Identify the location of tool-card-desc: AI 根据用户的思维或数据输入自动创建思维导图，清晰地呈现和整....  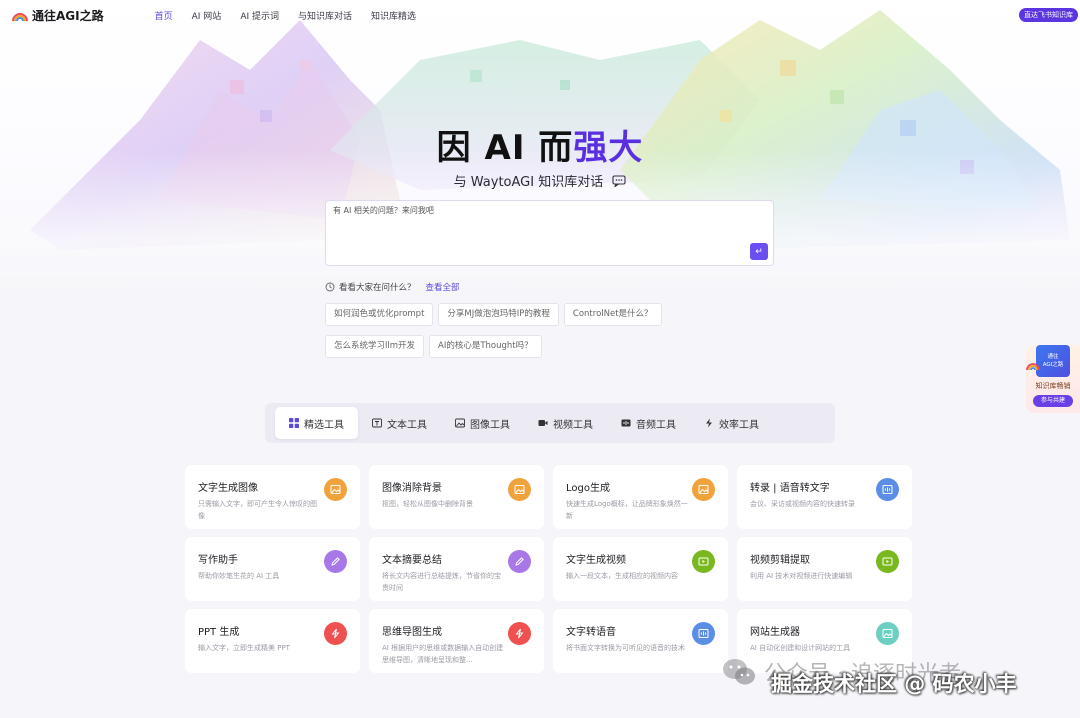
(443, 654).